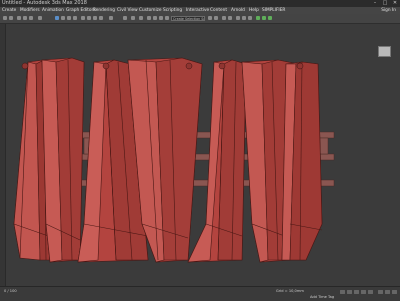 The height and width of the screenshot is (301, 400). I want to click on panel-right-outer, so click(302, 161).